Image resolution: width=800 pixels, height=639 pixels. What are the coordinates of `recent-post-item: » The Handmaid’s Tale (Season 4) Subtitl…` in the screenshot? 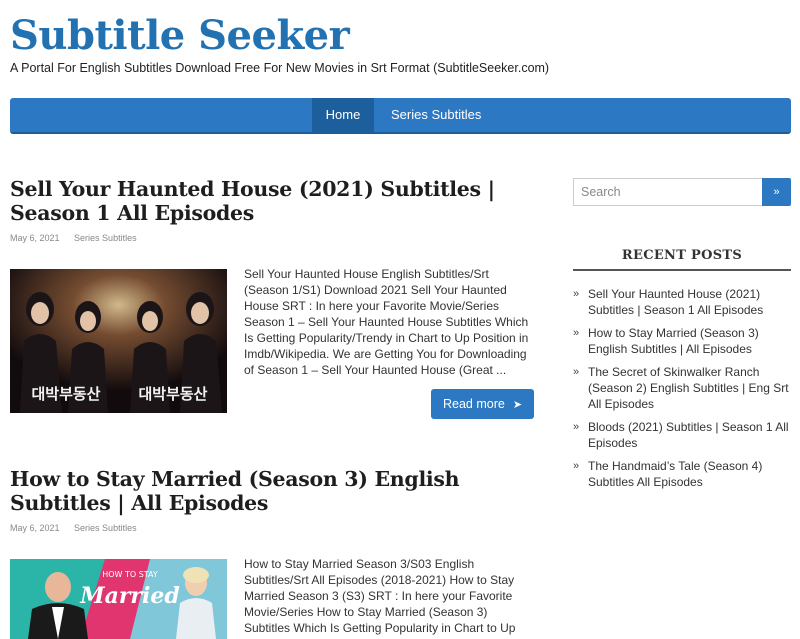 It's located at (682, 474).